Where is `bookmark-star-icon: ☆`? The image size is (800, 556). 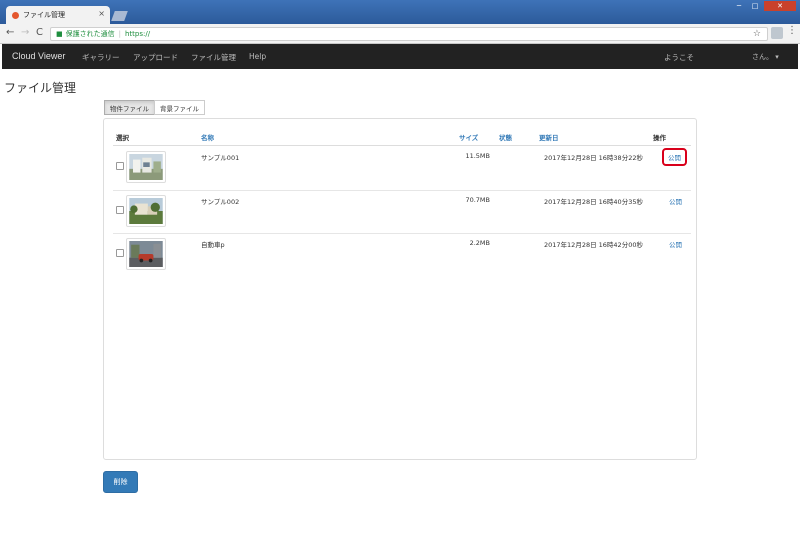 bookmark-star-icon: ☆ is located at coordinates (757, 34).